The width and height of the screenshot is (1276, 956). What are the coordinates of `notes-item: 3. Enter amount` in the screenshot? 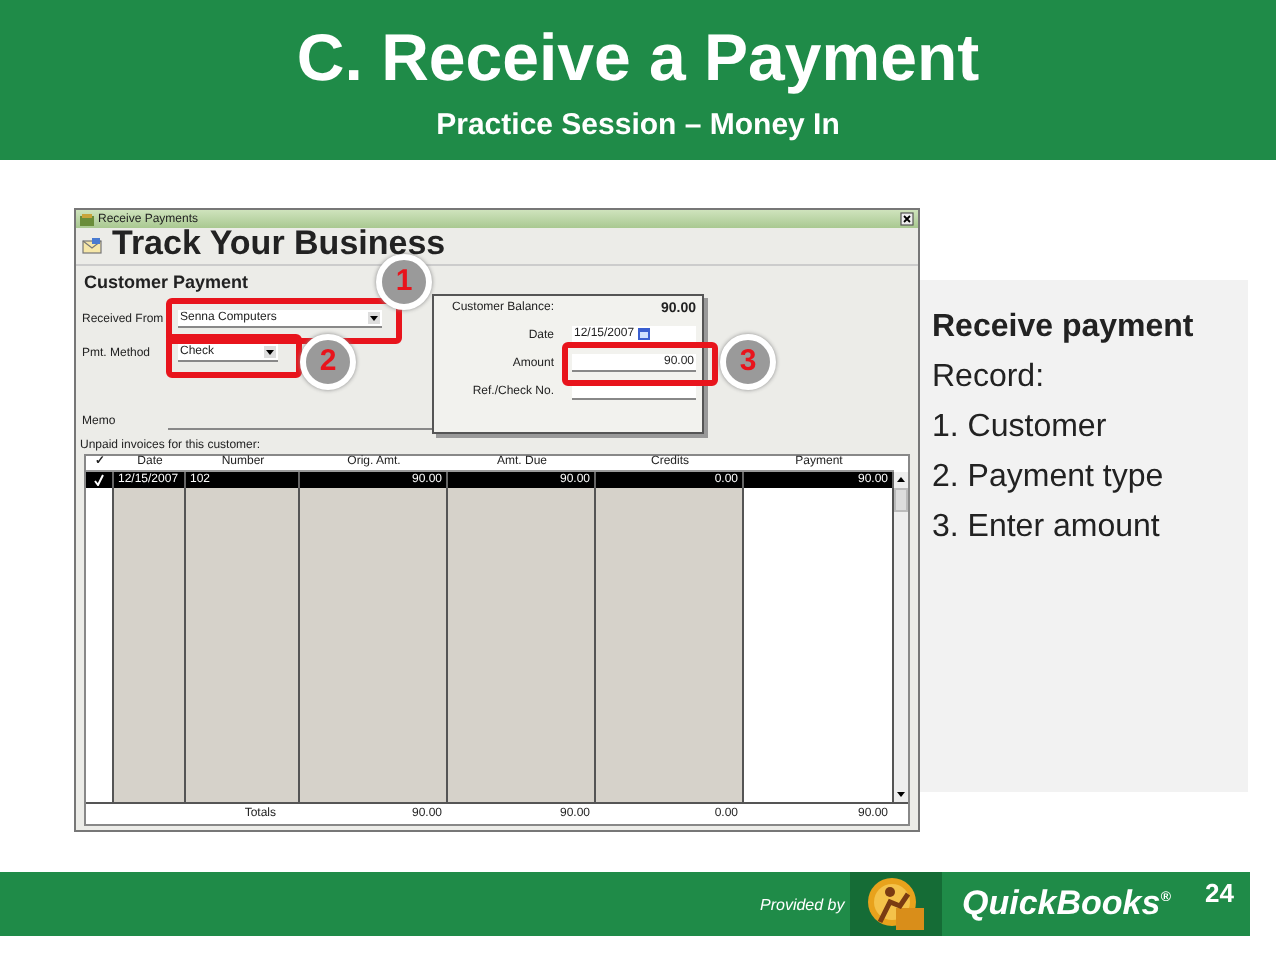 It's located at (1047, 528).